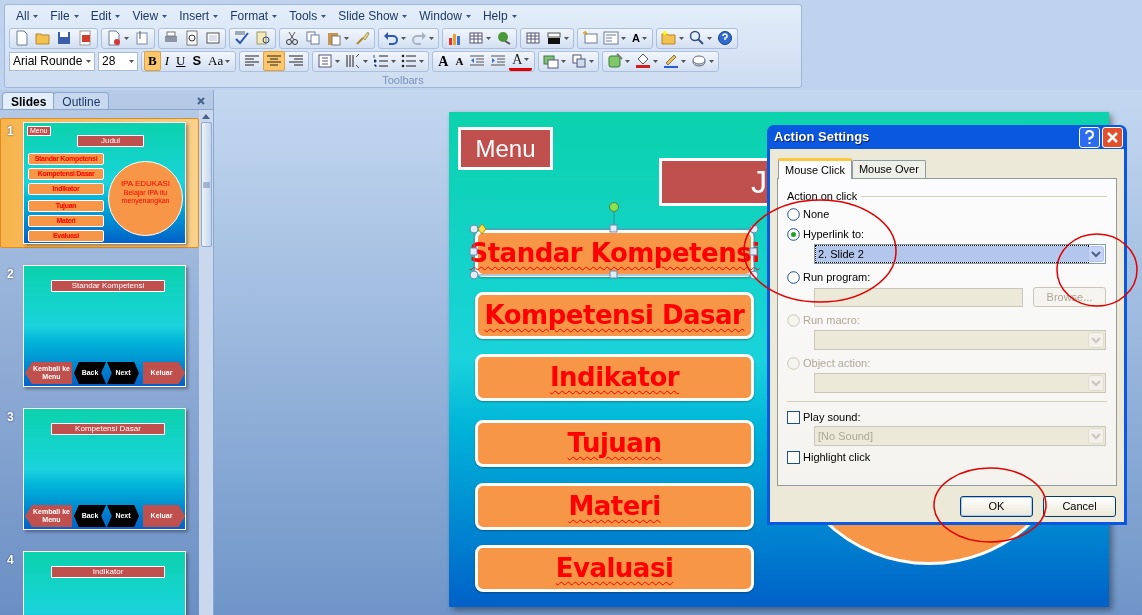  I want to click on font-color-button: A, so click(521, 61).